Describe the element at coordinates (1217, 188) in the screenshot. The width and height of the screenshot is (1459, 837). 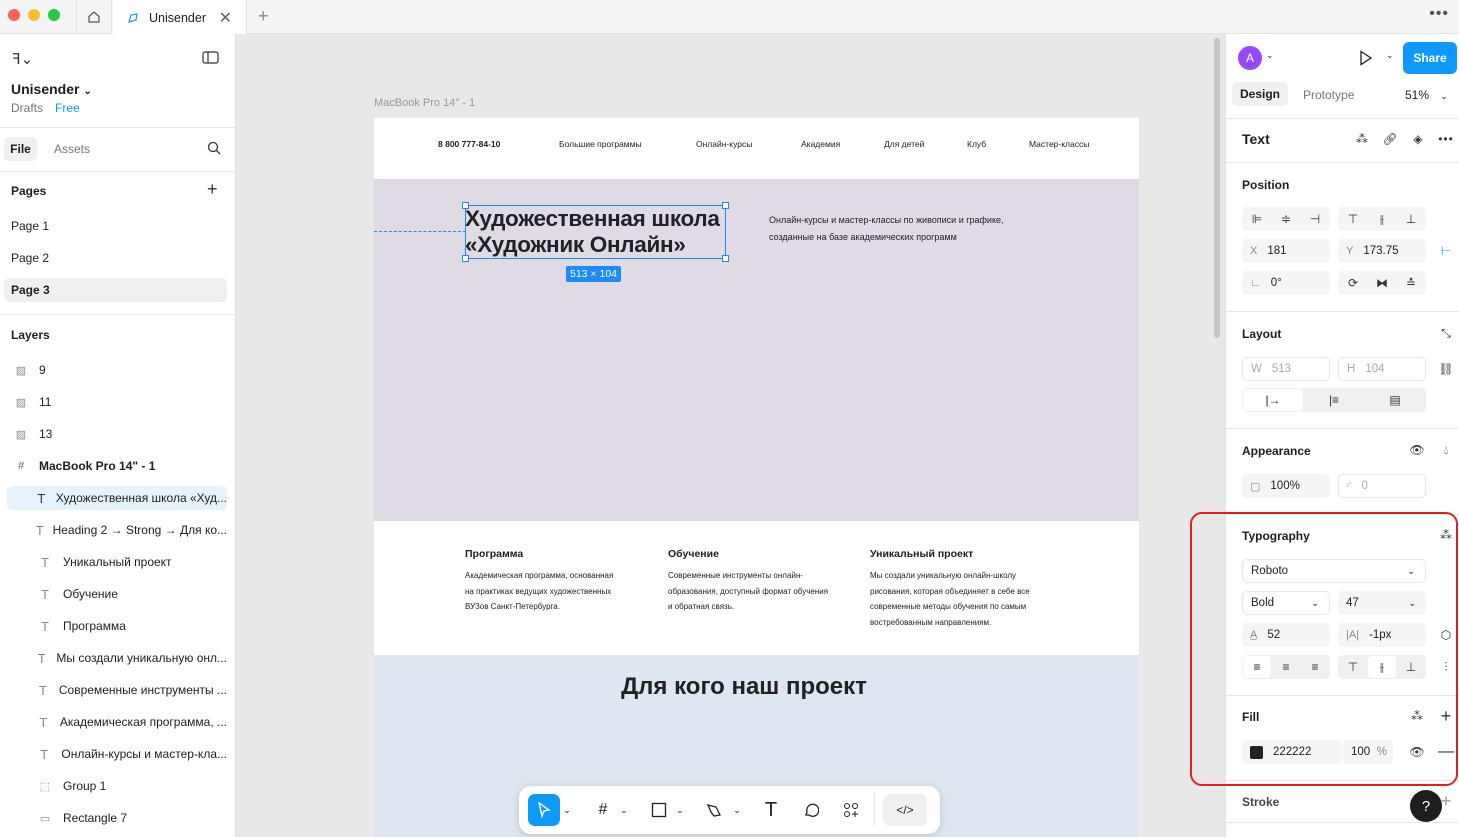
I see `canvas-scrollbar` at that location.